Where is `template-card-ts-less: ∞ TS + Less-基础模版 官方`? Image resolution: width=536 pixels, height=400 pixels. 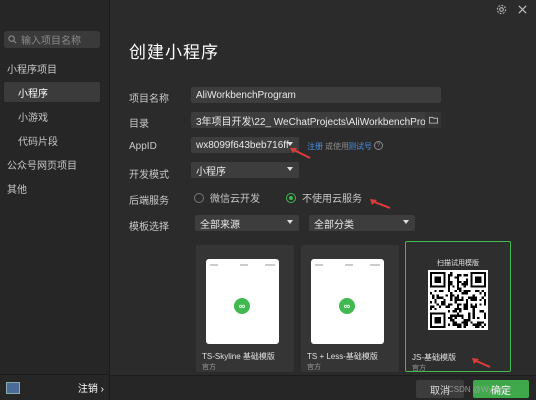 template-card-ts-less: ∞ TS + Less-基础模版 官方 is located at coordinates (350, 308).